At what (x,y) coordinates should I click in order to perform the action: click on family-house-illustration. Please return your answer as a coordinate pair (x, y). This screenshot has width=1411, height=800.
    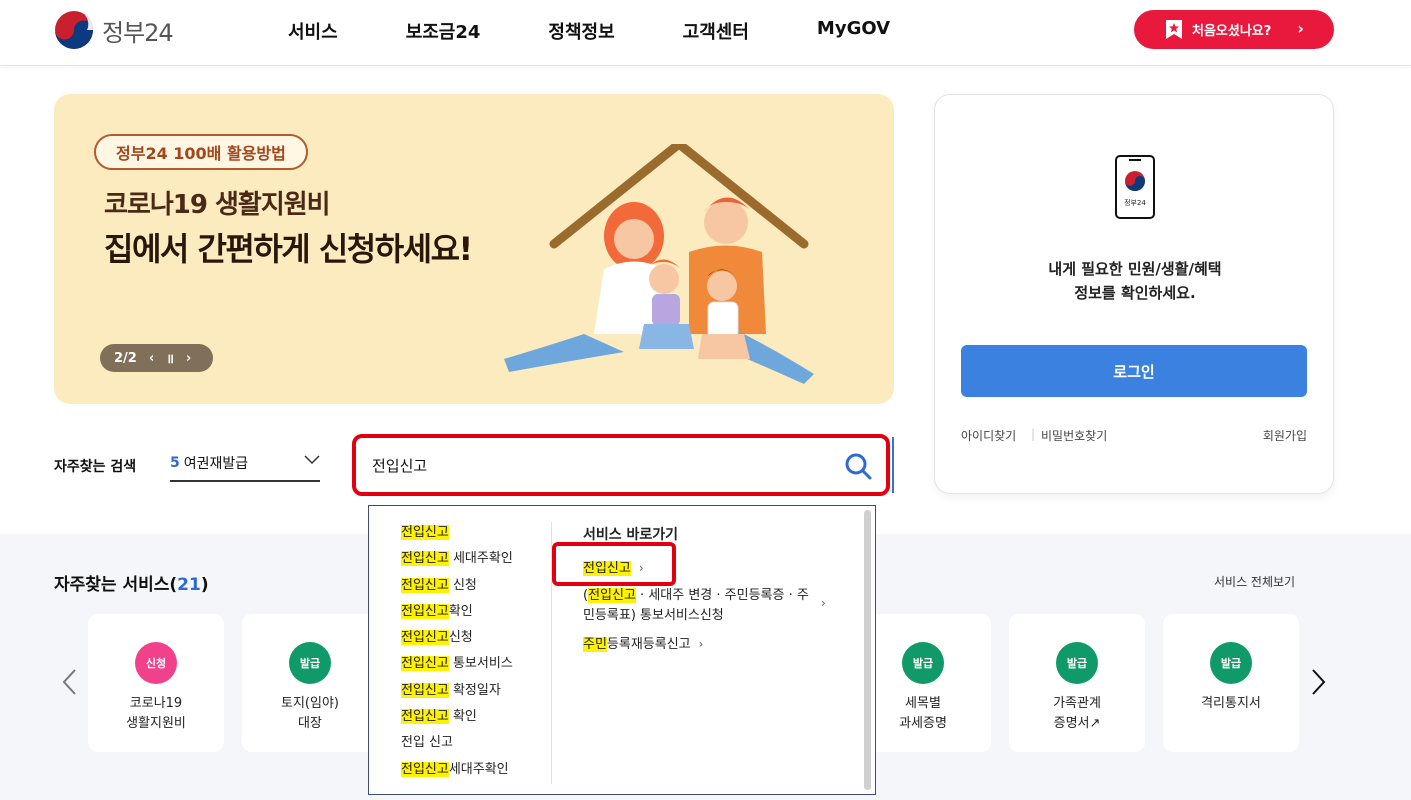
    Looking at the image, I should click on (659, 264).